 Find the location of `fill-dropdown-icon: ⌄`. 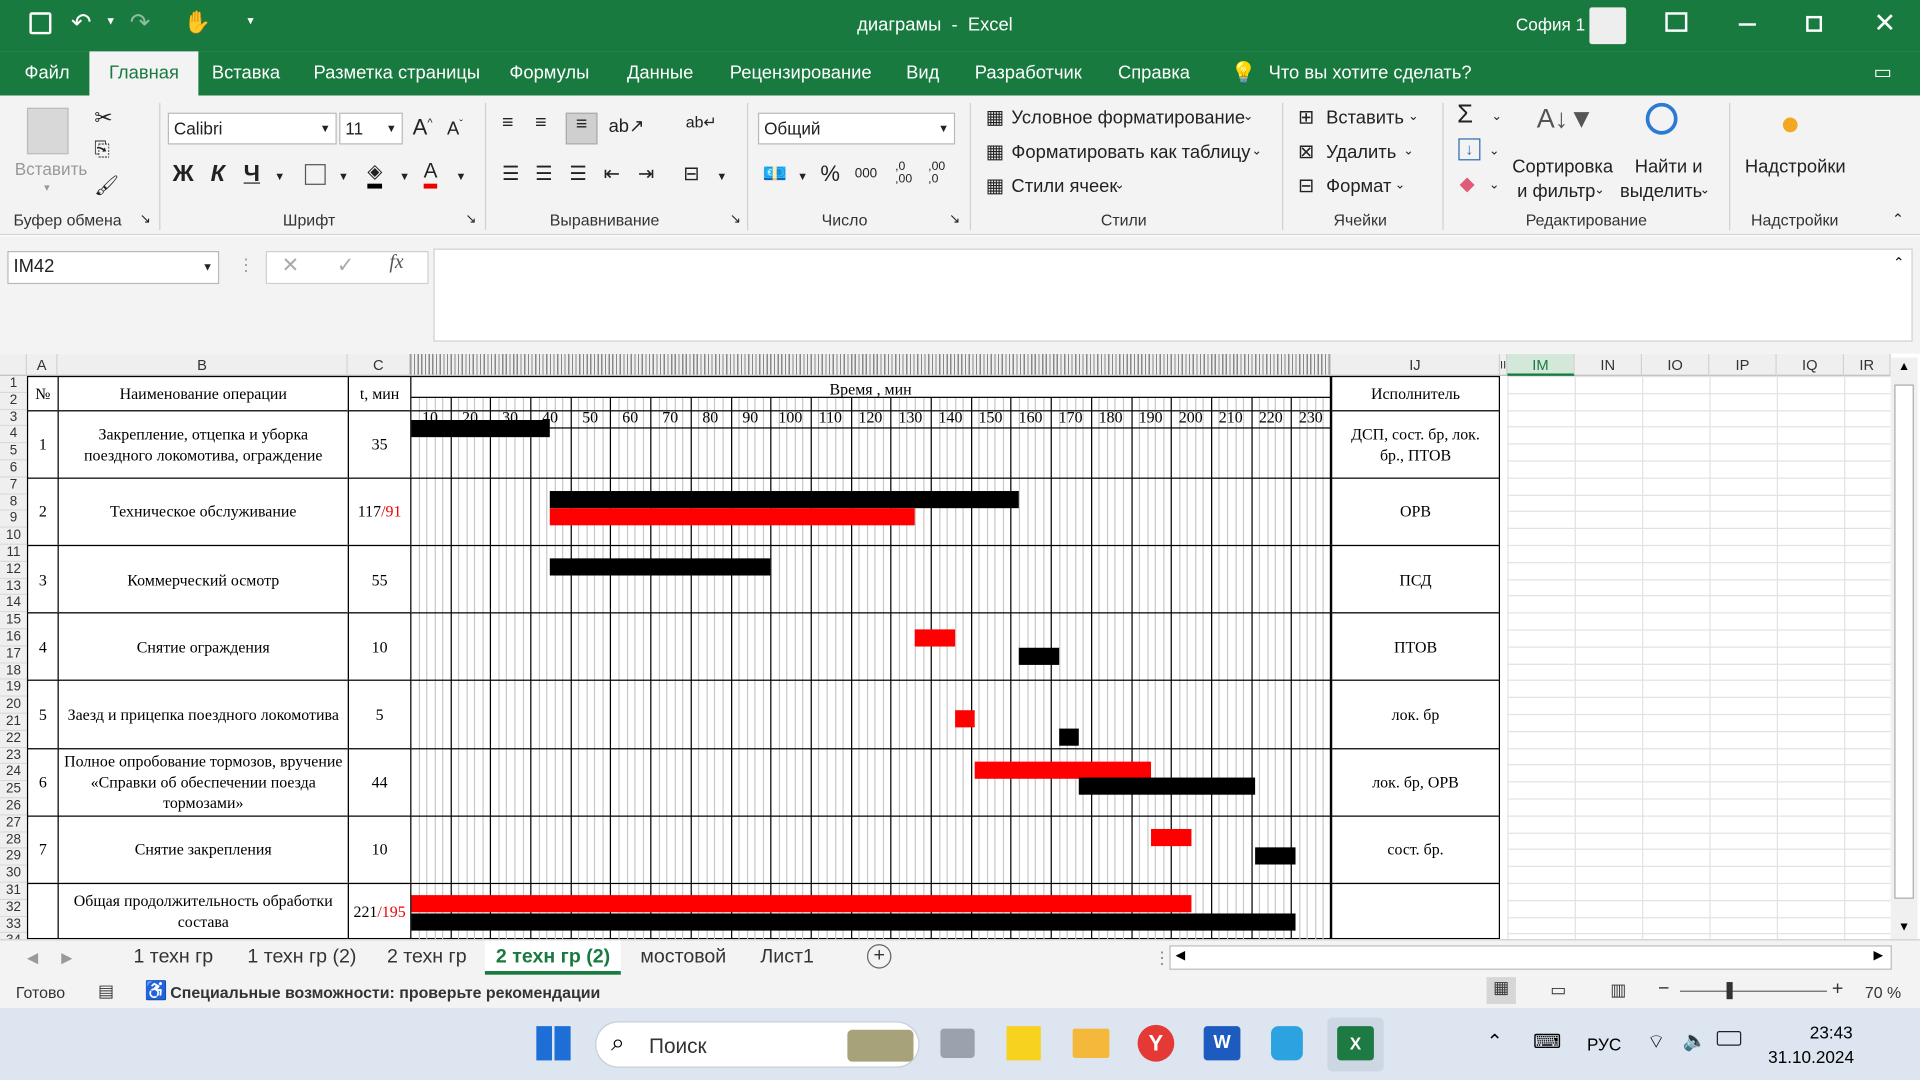

fill-dropdown-icon: ⌄ is located at coordinates (1494, 150).